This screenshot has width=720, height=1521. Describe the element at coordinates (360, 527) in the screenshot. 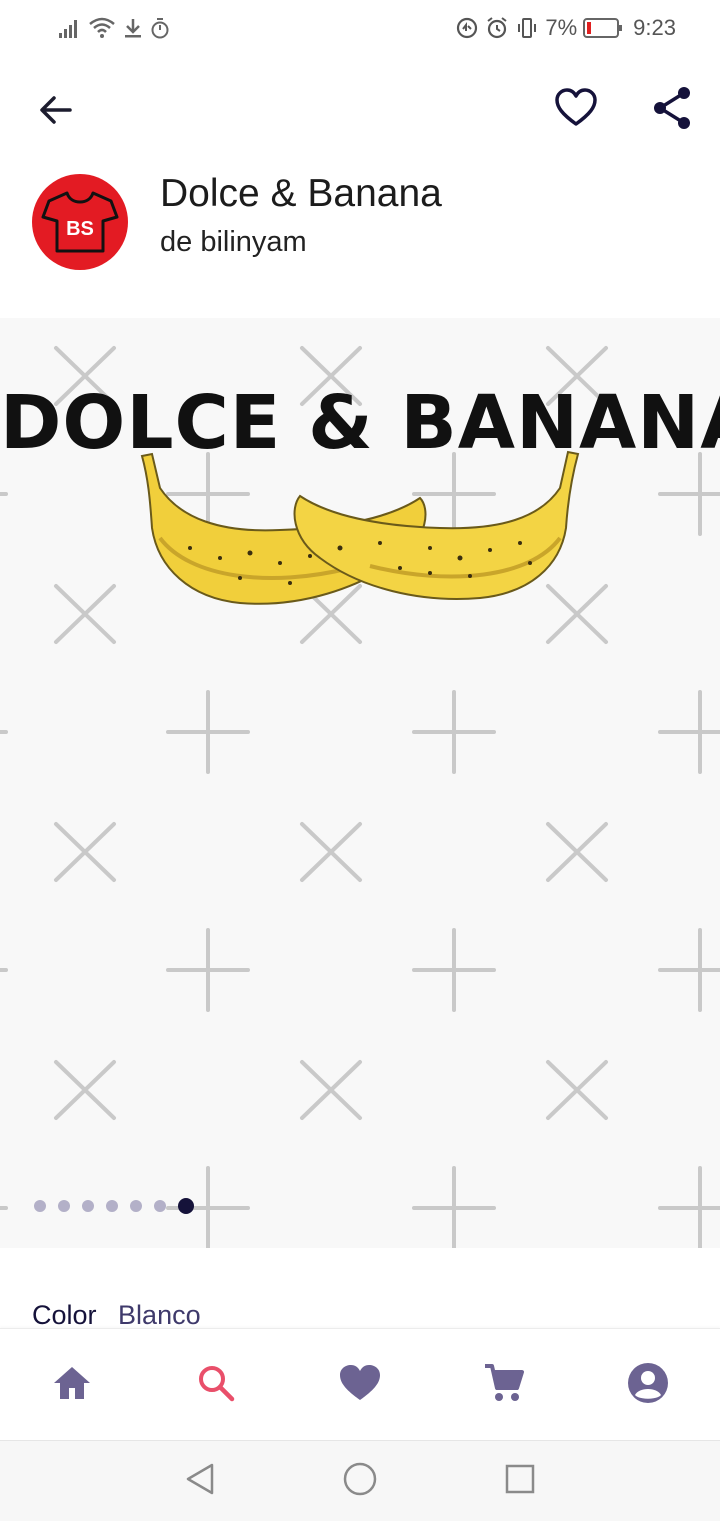

I see `bananas-illustration` at that location.